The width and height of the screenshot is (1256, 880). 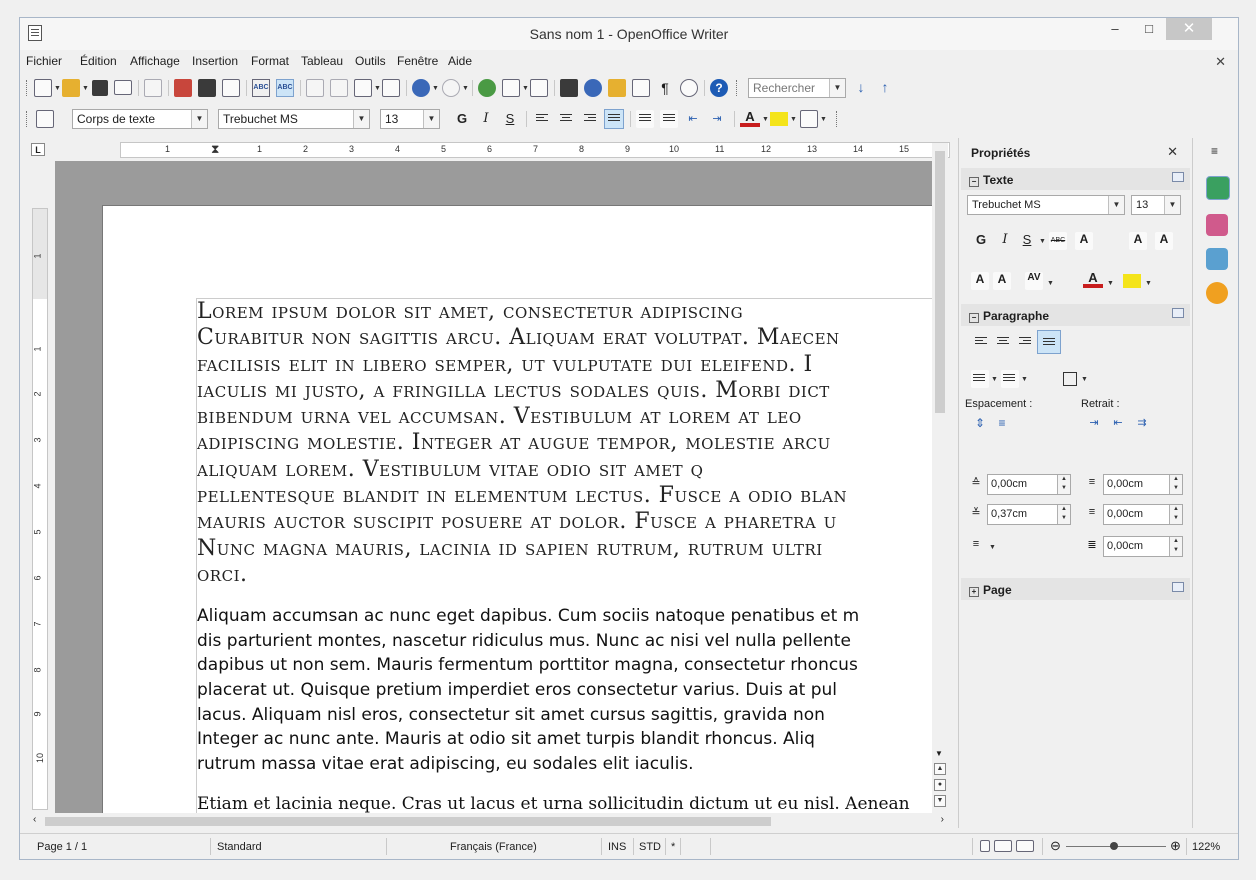 What do you see at coordinates (980, 425) in the screenshot?
I see `increase-spacing-icon: ⇕` at bounding box center [980, 425].